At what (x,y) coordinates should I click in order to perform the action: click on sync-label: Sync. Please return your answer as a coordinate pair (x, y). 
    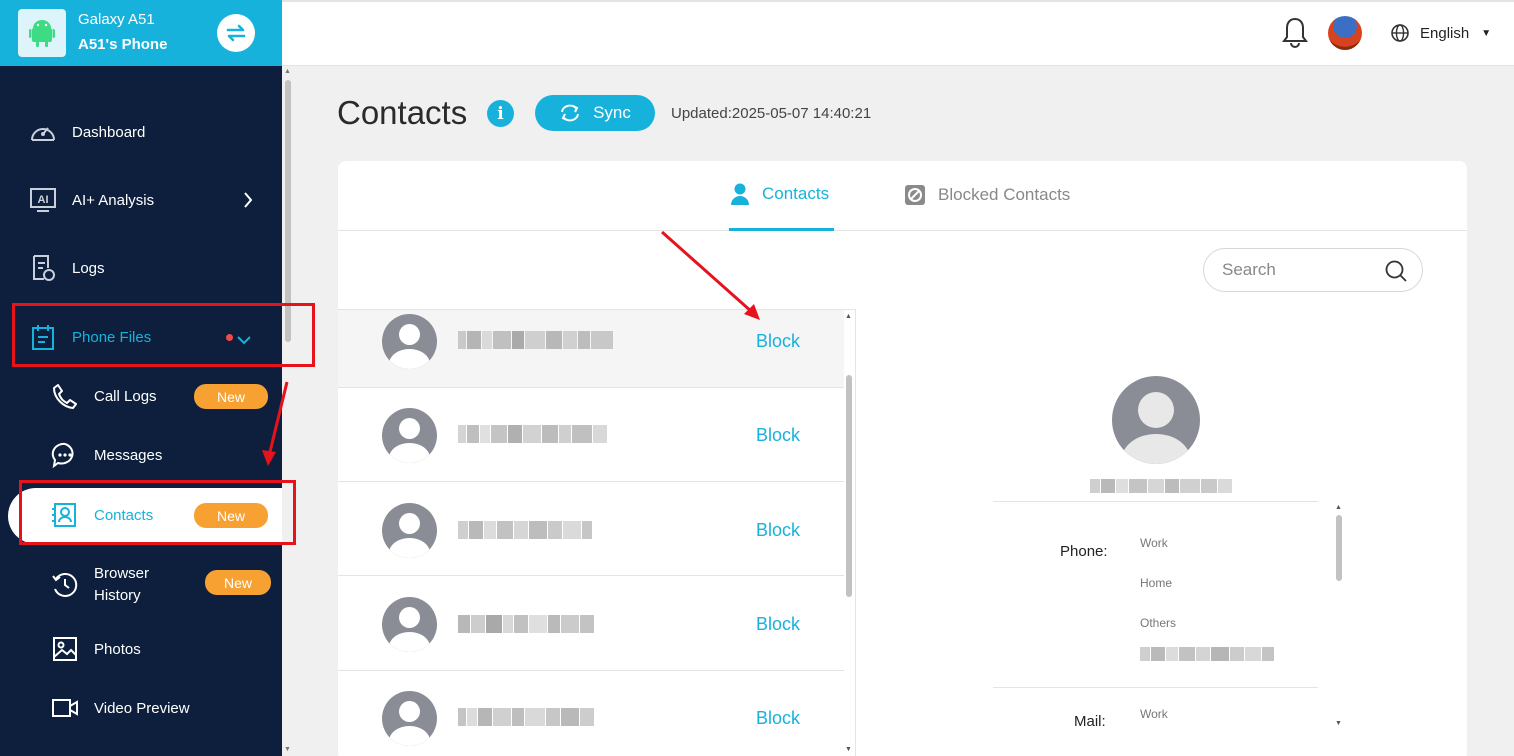
    Looking at the image, I should click on (612, 112).